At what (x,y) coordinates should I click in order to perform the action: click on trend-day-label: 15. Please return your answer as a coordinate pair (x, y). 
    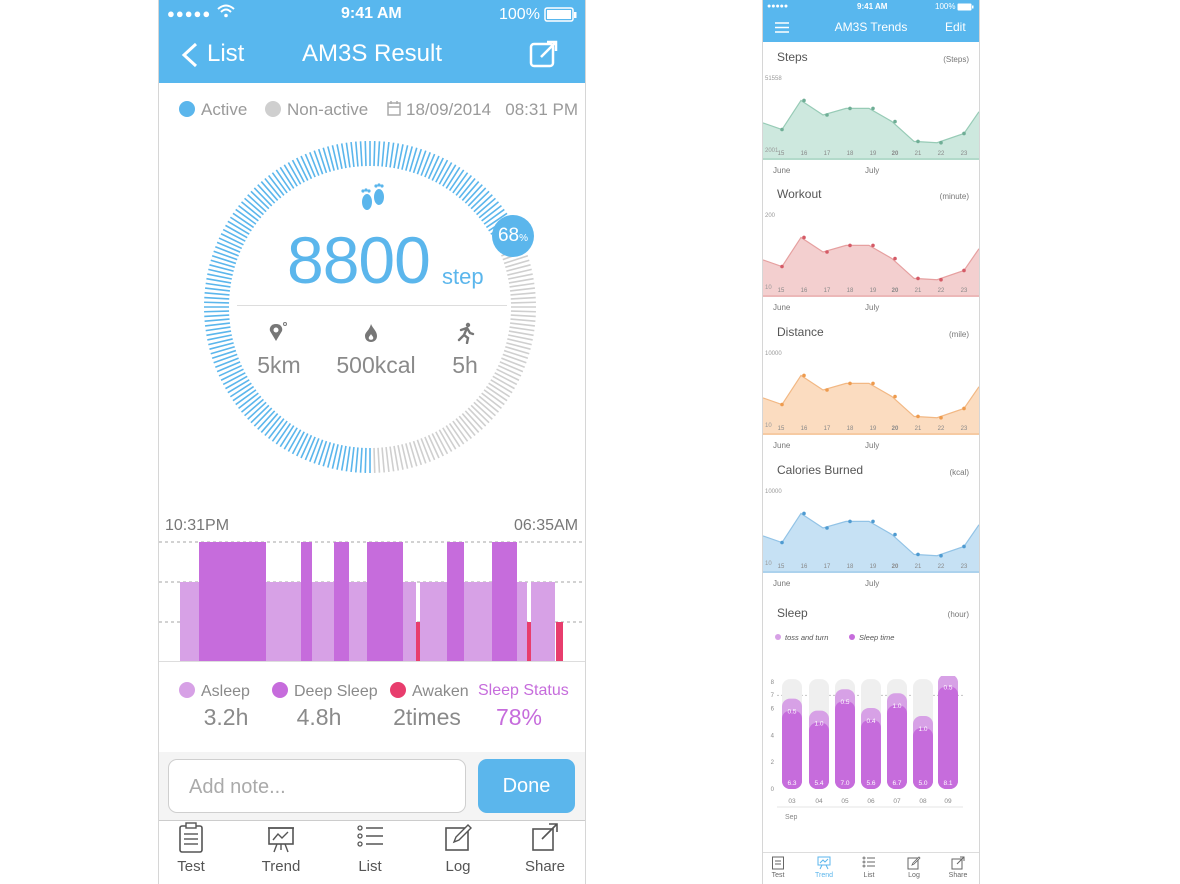
    Looking at the image, I should click on (781, 291).